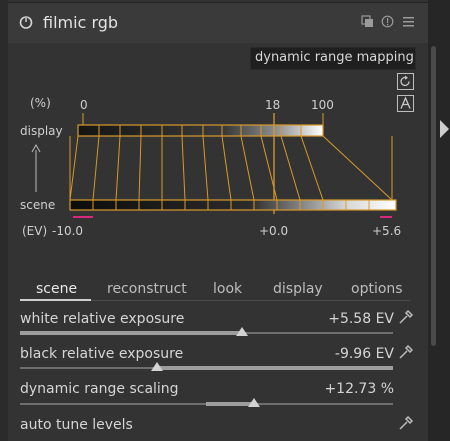 This screenshot has height=441, width=450. What do you see at coordinates (131, 333) in the screenshot?
I see `white-exposure-fill` at bounding box center [131, 333].